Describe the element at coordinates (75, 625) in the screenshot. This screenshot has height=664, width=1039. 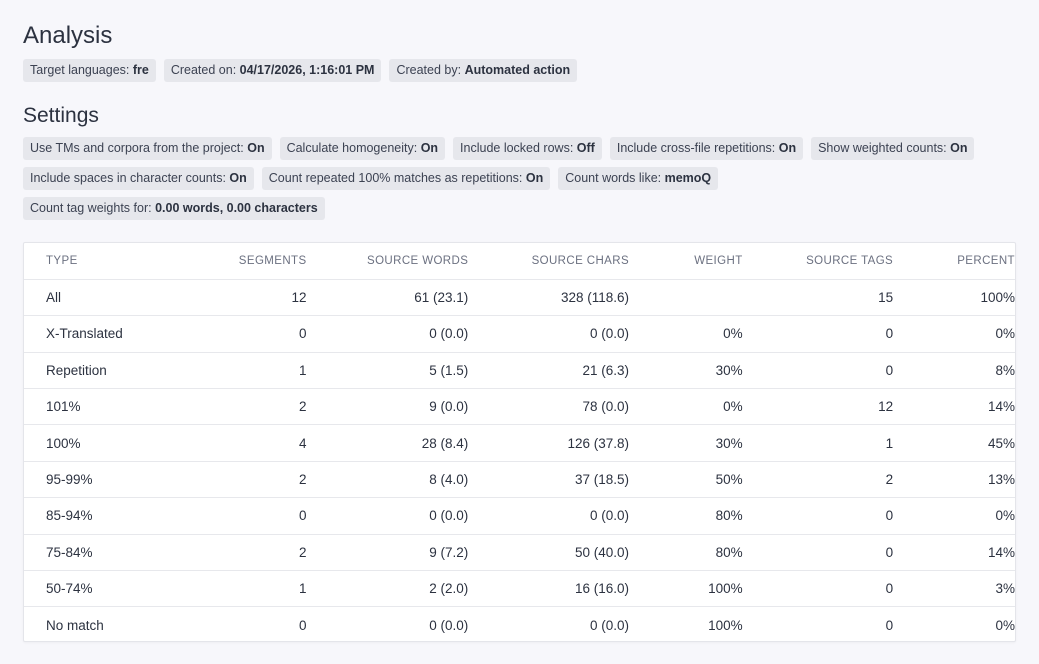
I see `cell-type: No match` at that location.